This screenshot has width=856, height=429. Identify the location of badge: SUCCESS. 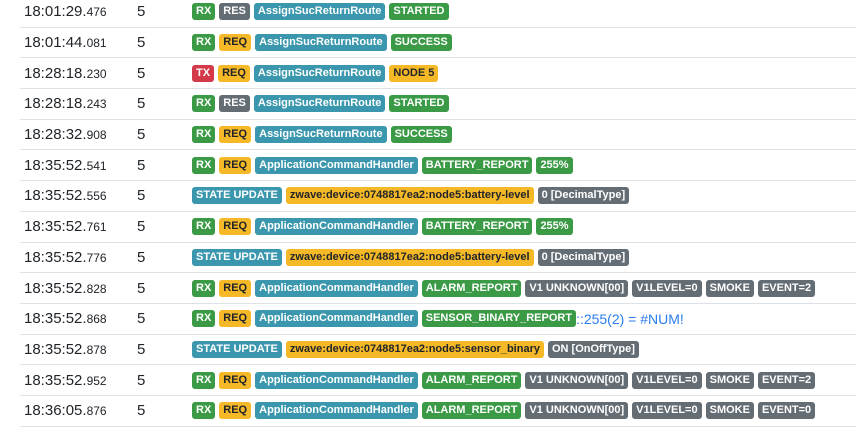
(421, 135).